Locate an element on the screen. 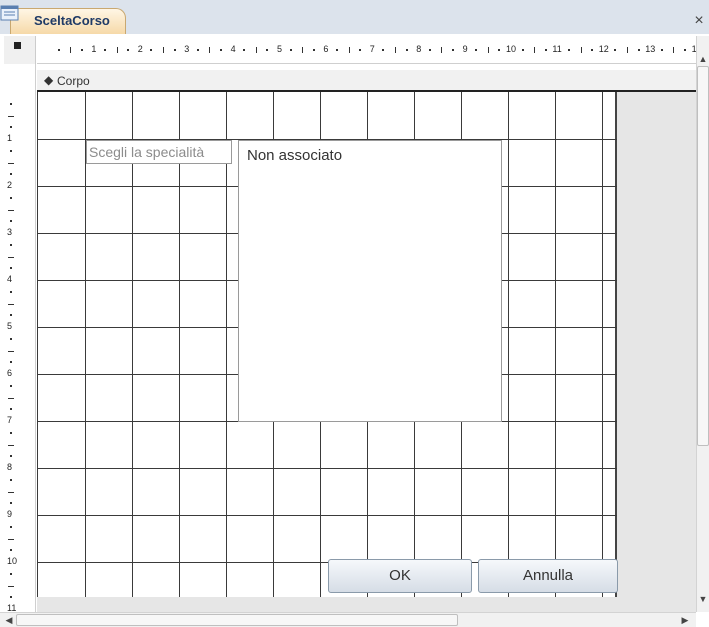 This screenshot has height=627, width=709. vertical-scrollbar: ▲ ▼ is located at coordinates (702, 324).